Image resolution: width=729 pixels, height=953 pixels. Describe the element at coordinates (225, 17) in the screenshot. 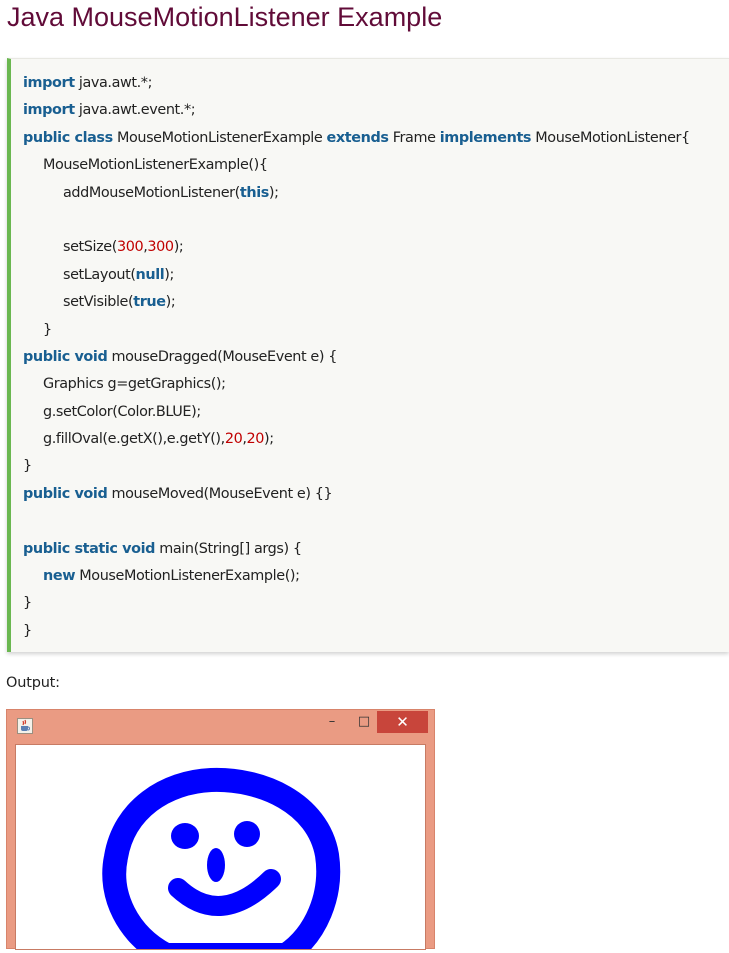

I see `page-title: Java MouseMotionListener Example` at that location.